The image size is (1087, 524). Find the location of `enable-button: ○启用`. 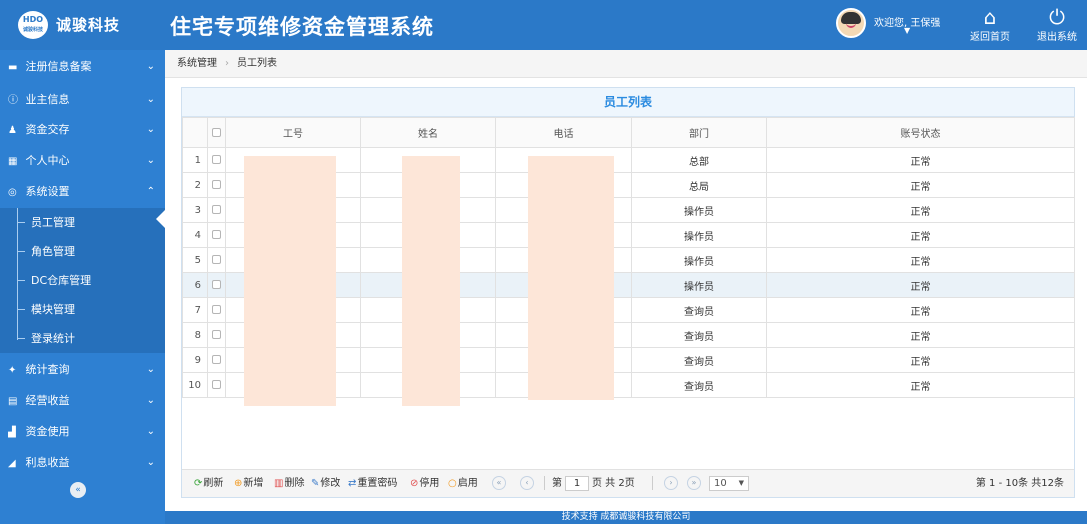

enable-button: ○启用 is located at coordinates (463, 484).